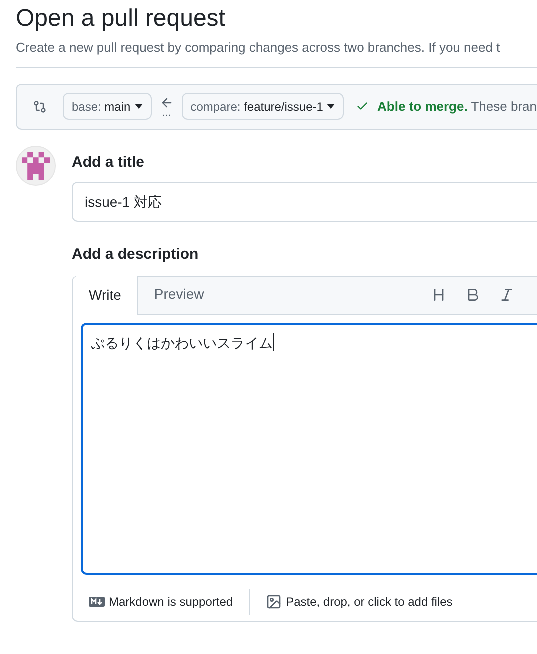 Image resolution: width=537 pixels, height=654 pixels. Describe the element at coordinates (259, 48) in the screenshot. I see `page-subtitle: Create a new pull request by comparing changes across two branches. If you need t` at that location.